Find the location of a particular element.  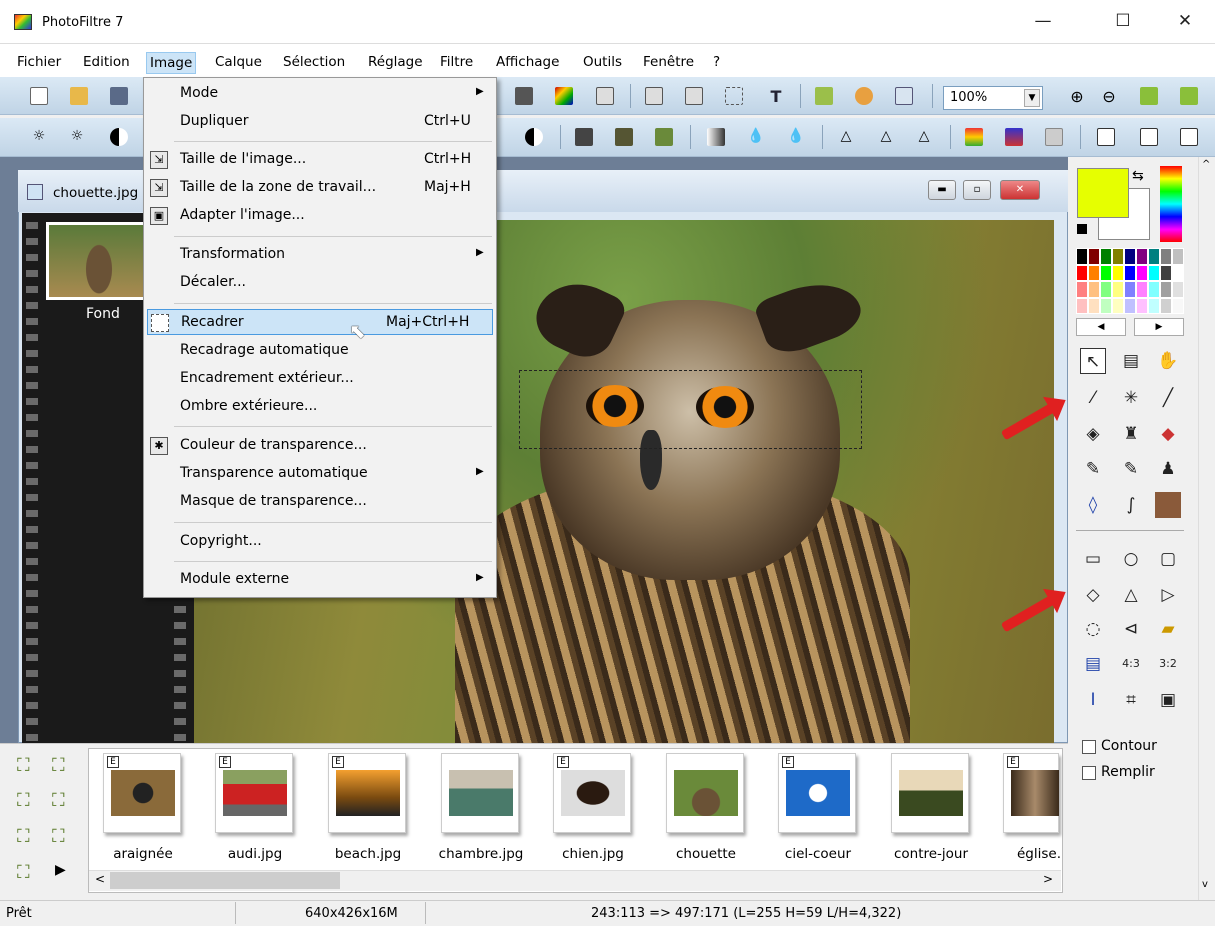

rectangle-shape-icon: ▭ is located at coordinates (1093, 559).